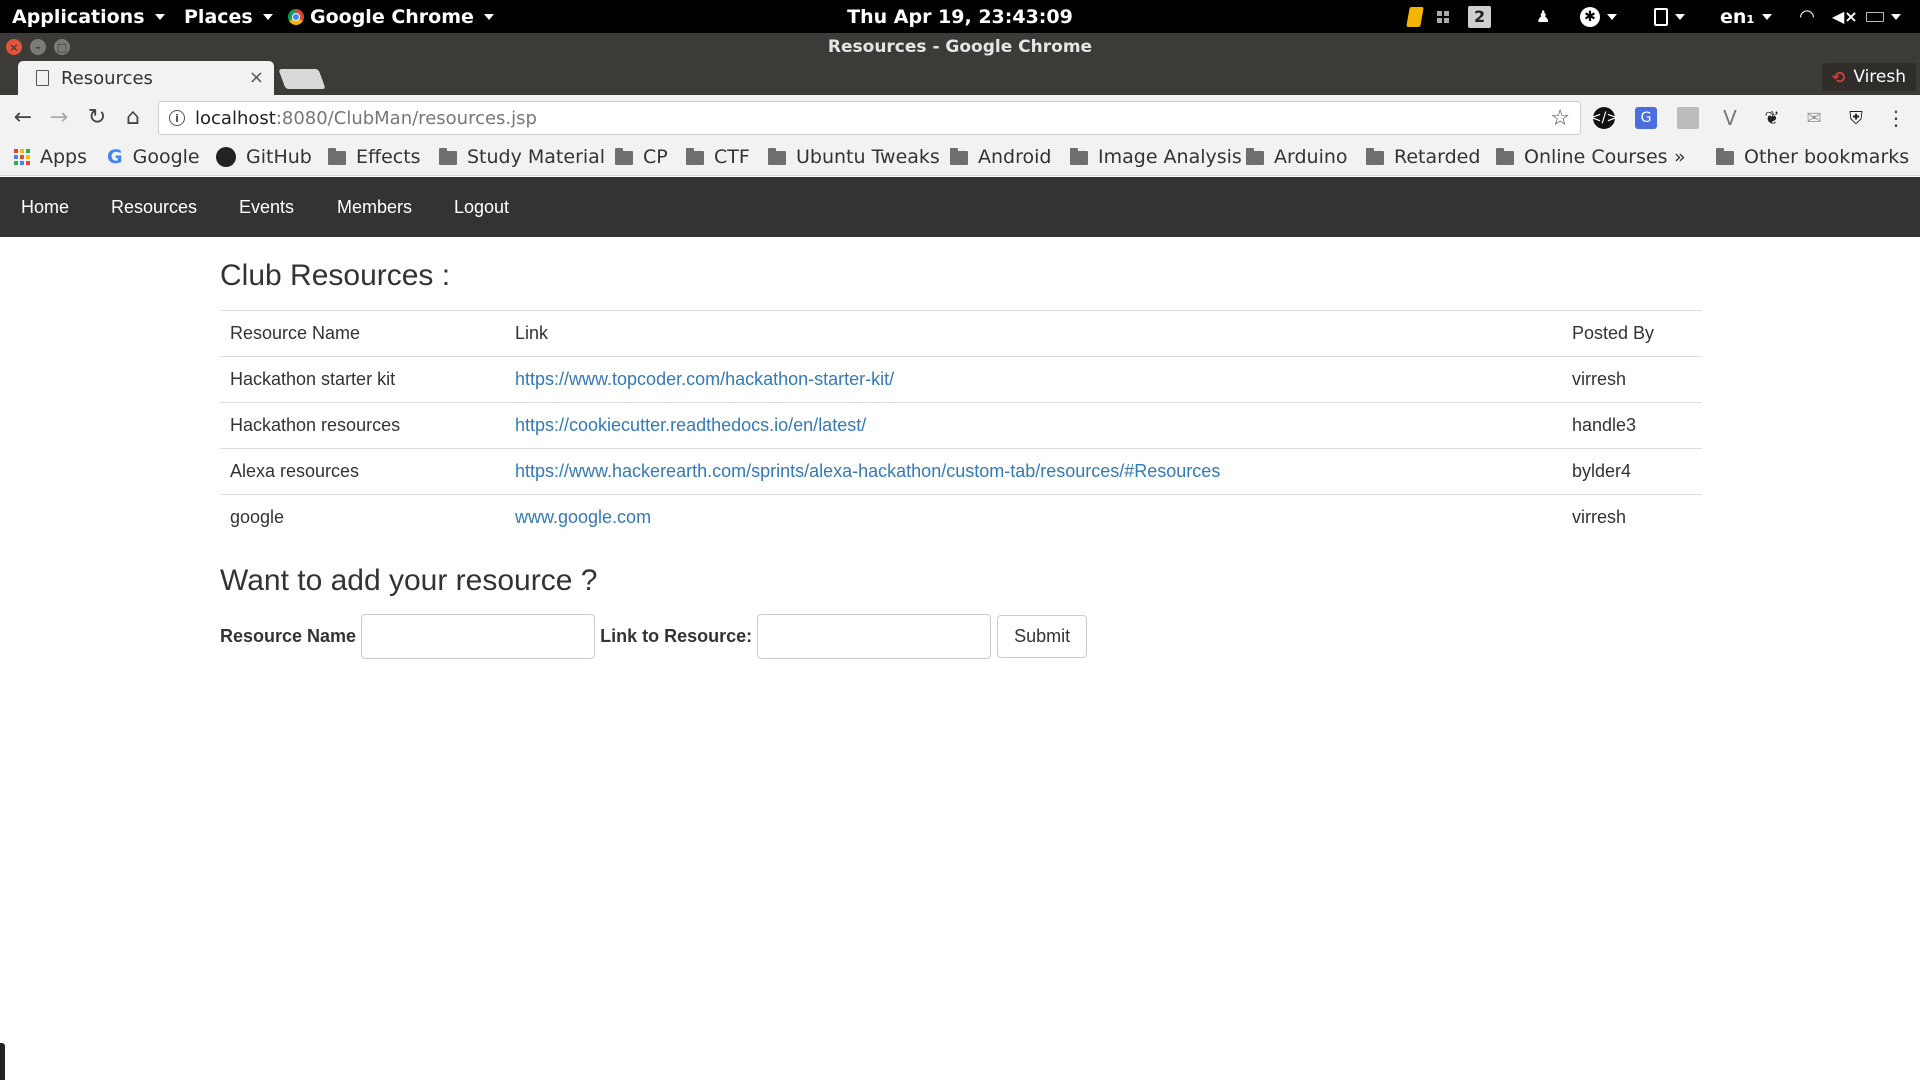 Image resolution: width=1920 pixels, height=1080 pixels. Describe the element at coordinates (1560, 118) in the screenshot. I see `bookmark-star-icon: ☆` at that location.